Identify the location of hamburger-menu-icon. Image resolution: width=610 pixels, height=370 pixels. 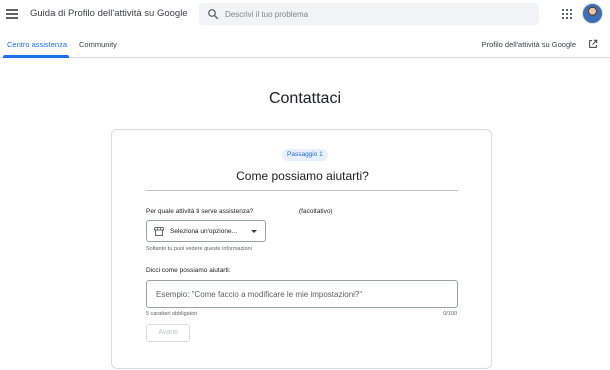
(12, 14).